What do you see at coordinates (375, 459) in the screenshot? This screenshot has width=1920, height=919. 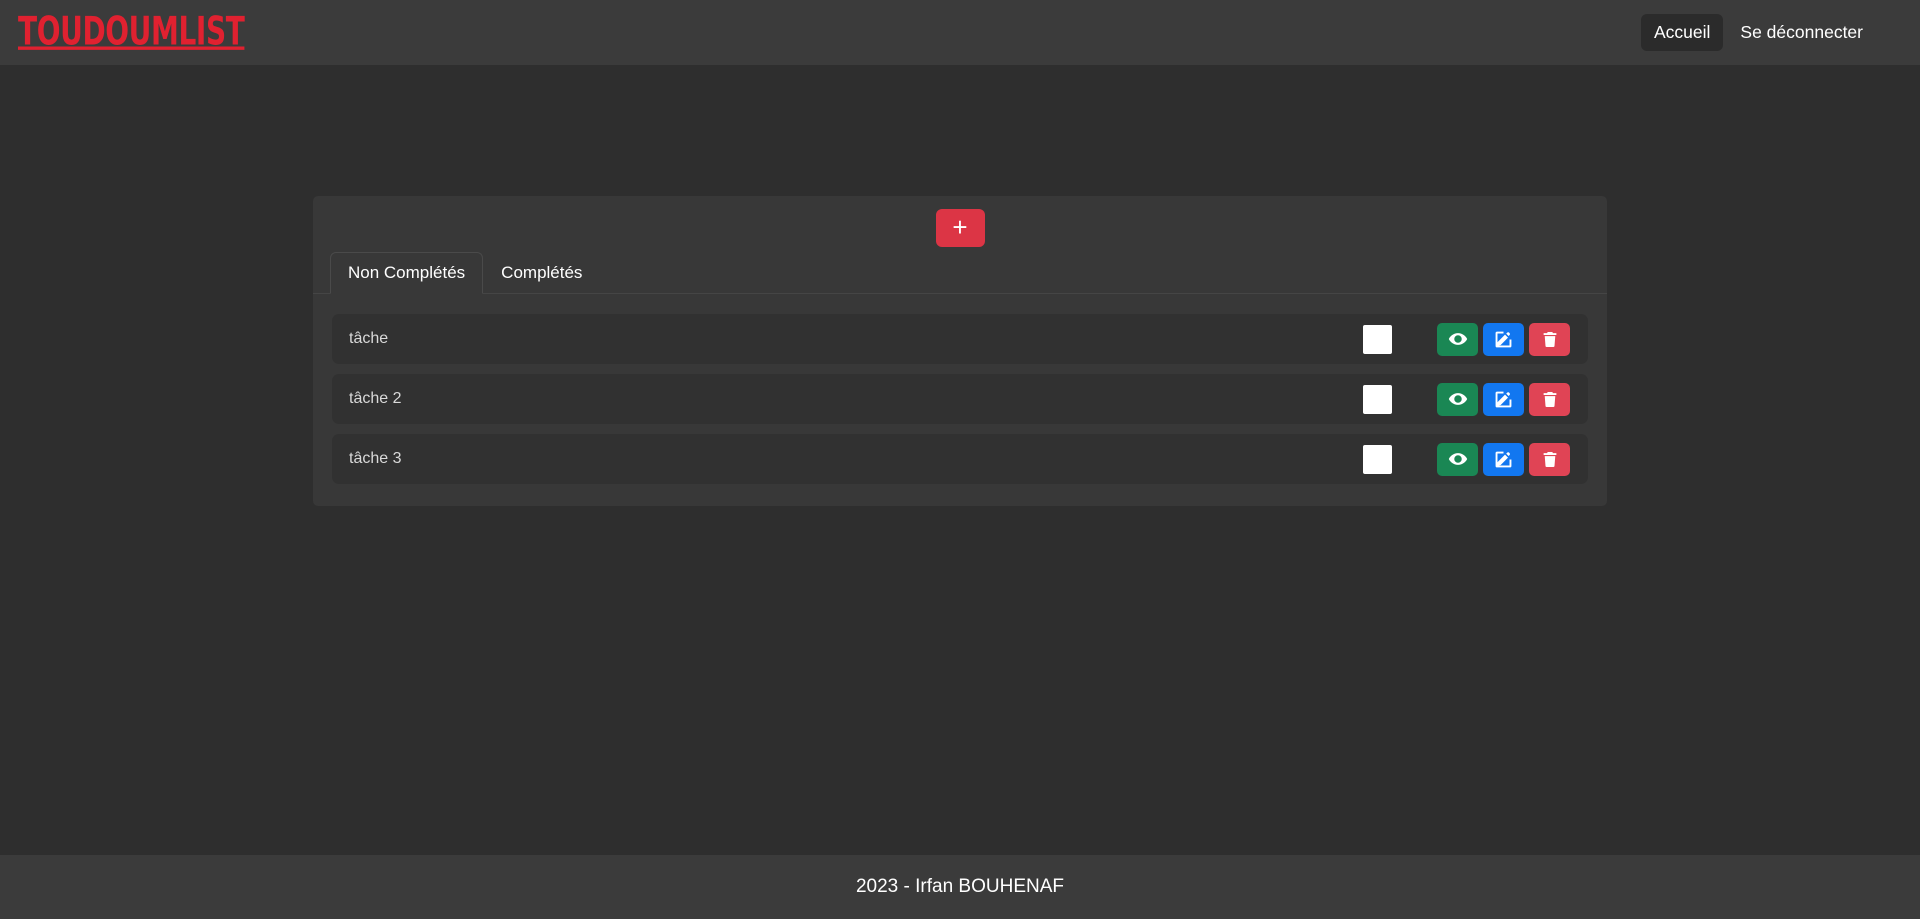 I see `task-title: tâche 3` at bounding box center [375, 459].